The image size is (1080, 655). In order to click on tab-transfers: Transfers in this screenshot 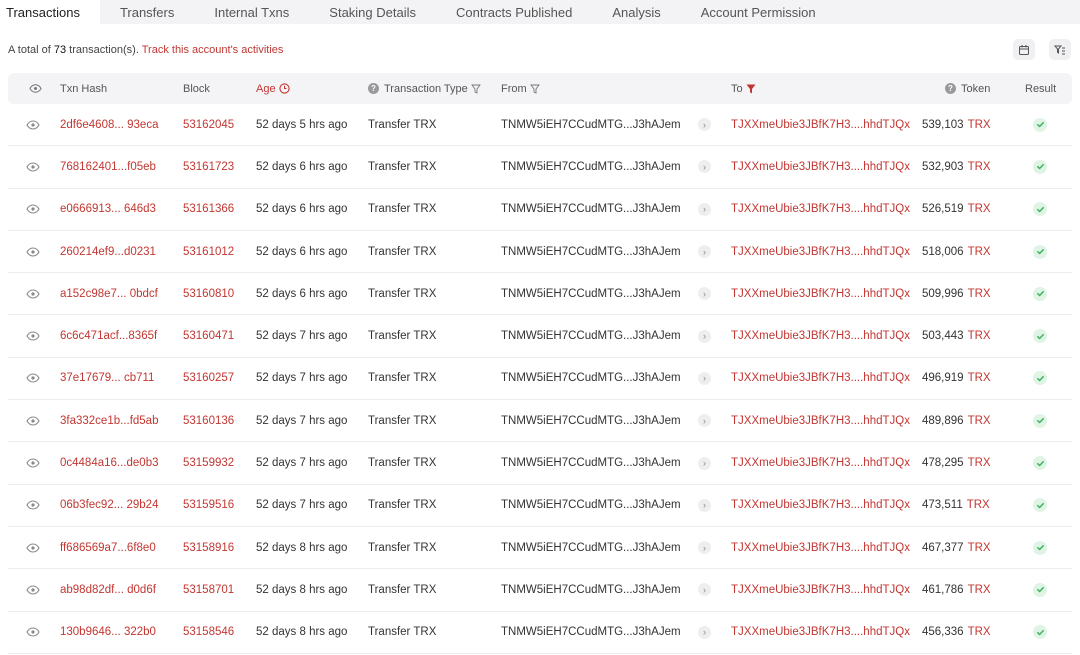, I will do `click(147, 12)`.